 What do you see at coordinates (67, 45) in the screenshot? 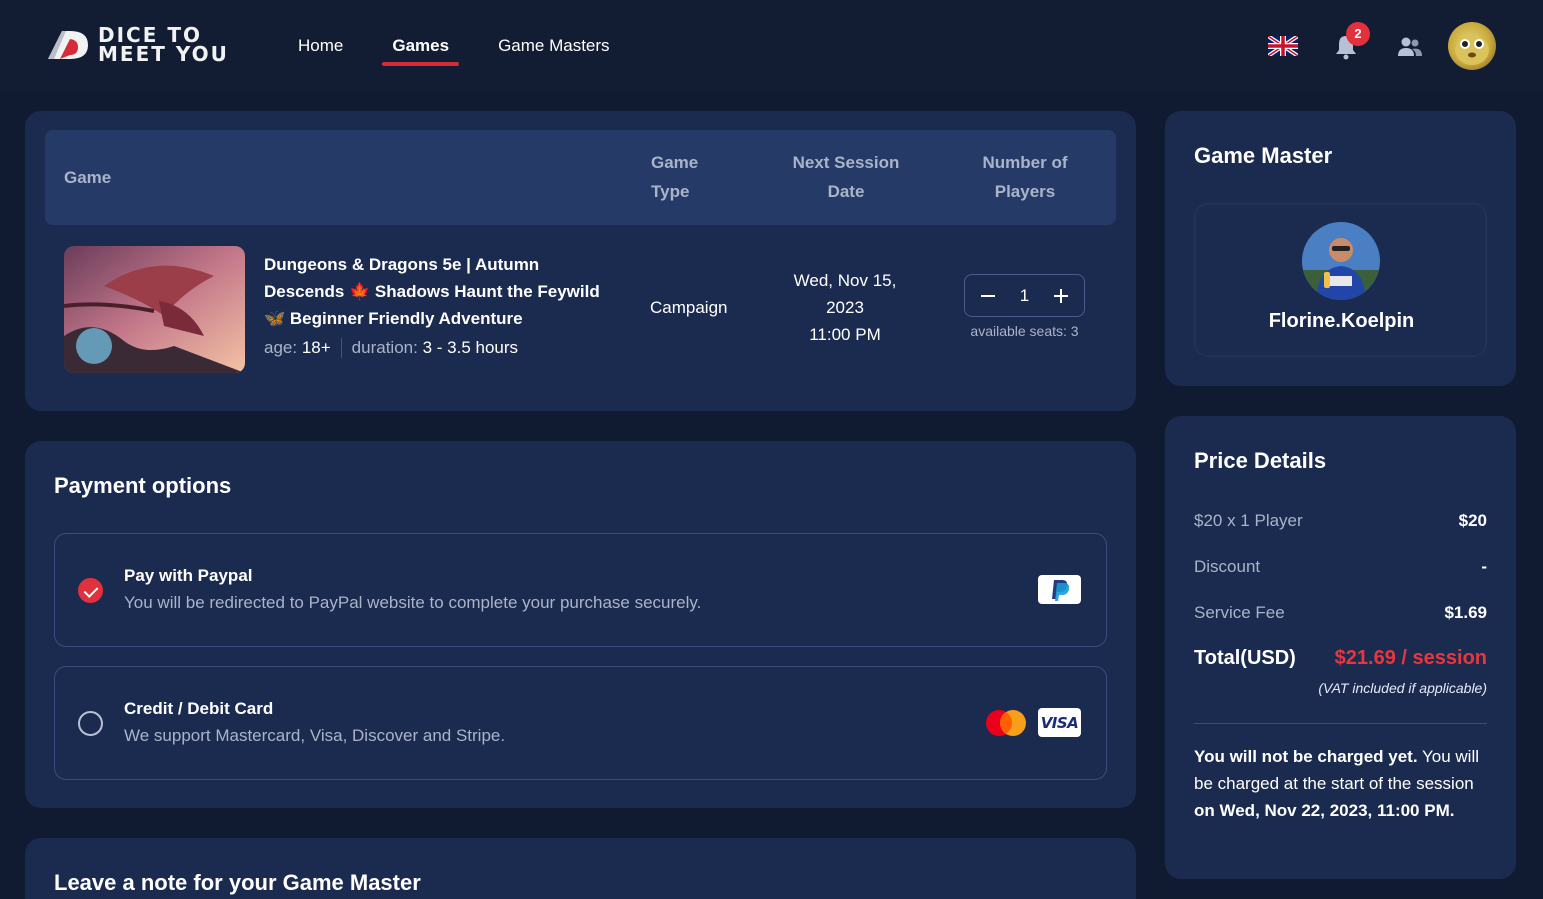
I see `dice-logo-icon` at bounding box center [67, 45].